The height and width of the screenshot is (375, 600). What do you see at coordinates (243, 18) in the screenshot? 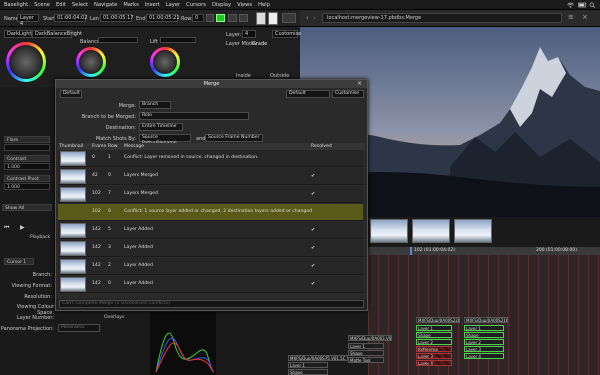
I see `grid-toggle-button` at bounding box center [243, 18].